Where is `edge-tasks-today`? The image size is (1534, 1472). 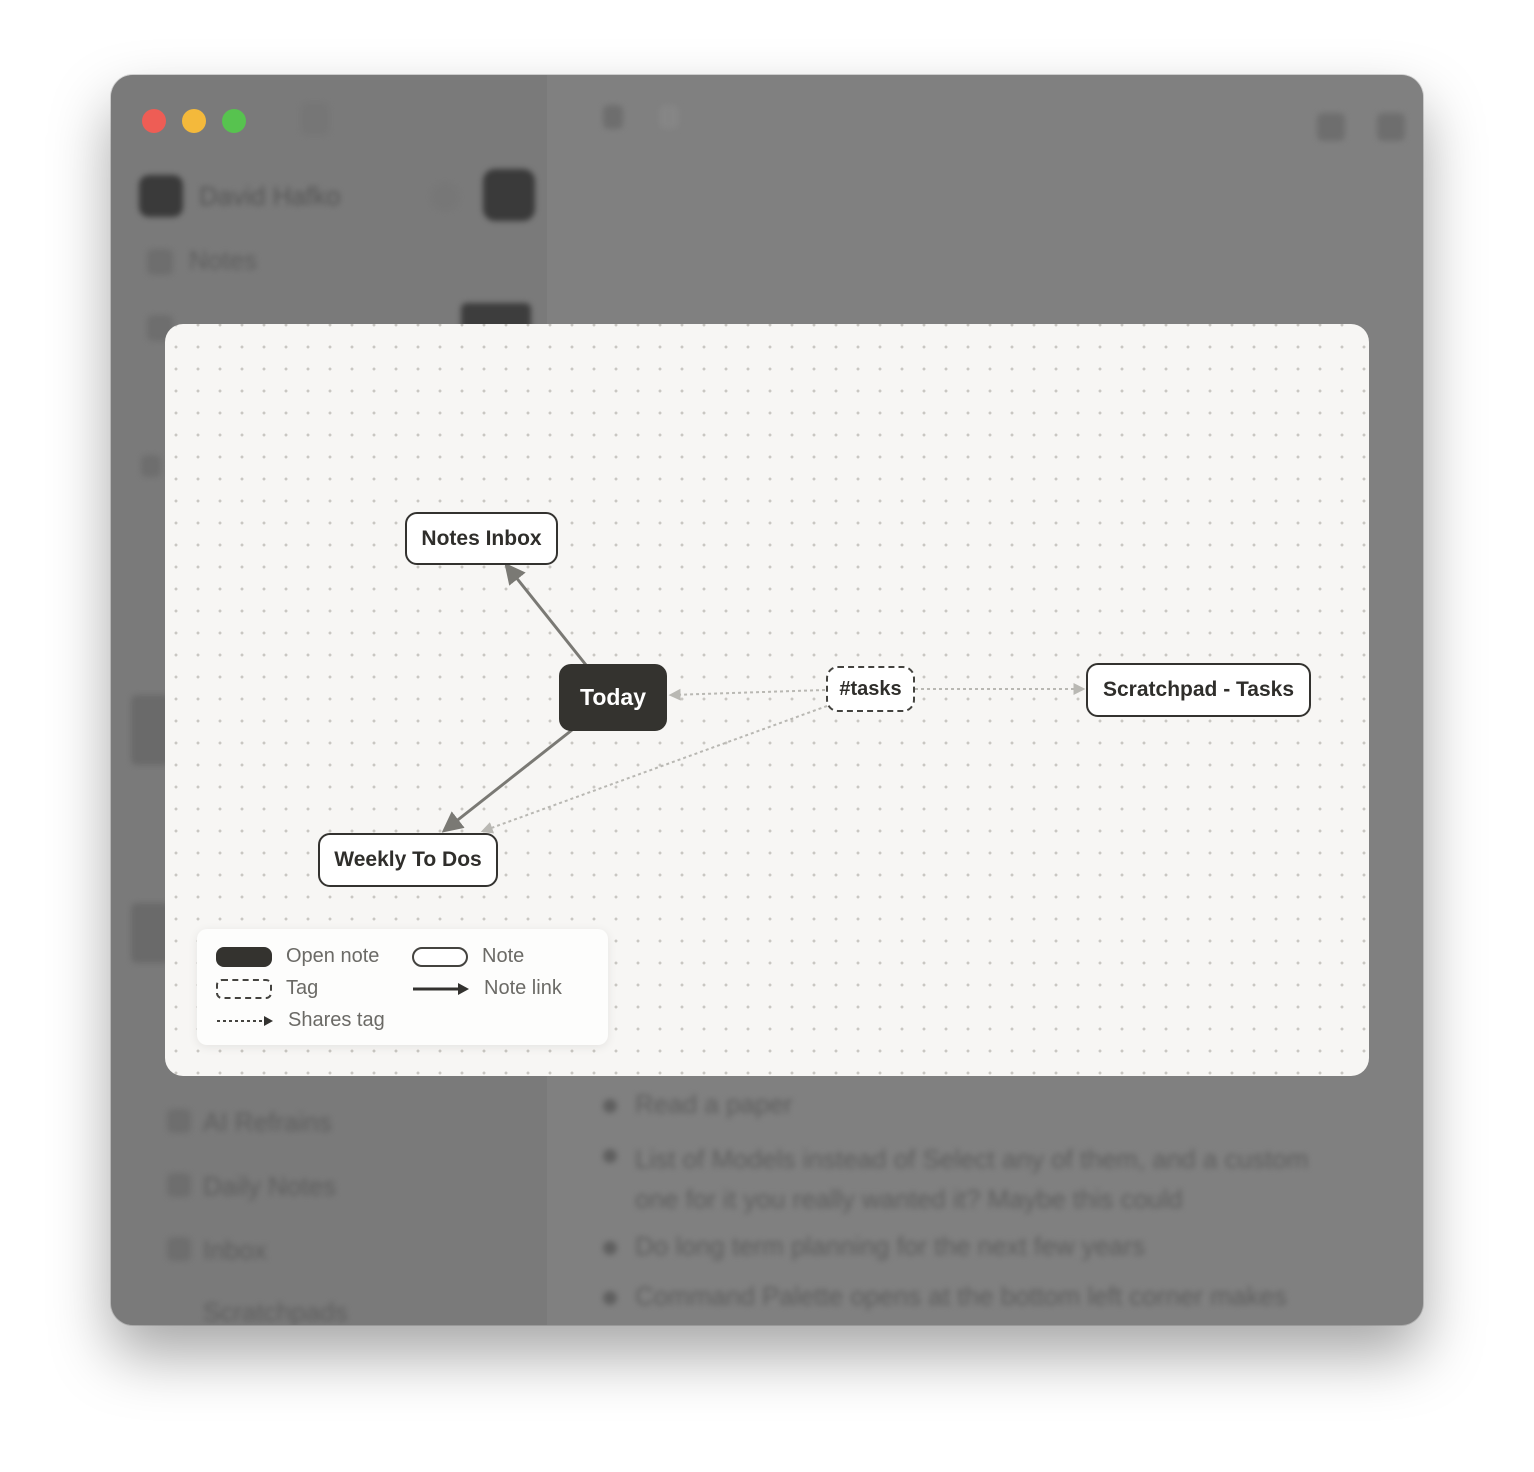 edge-tasks-today is located at coordinates (747, 694).